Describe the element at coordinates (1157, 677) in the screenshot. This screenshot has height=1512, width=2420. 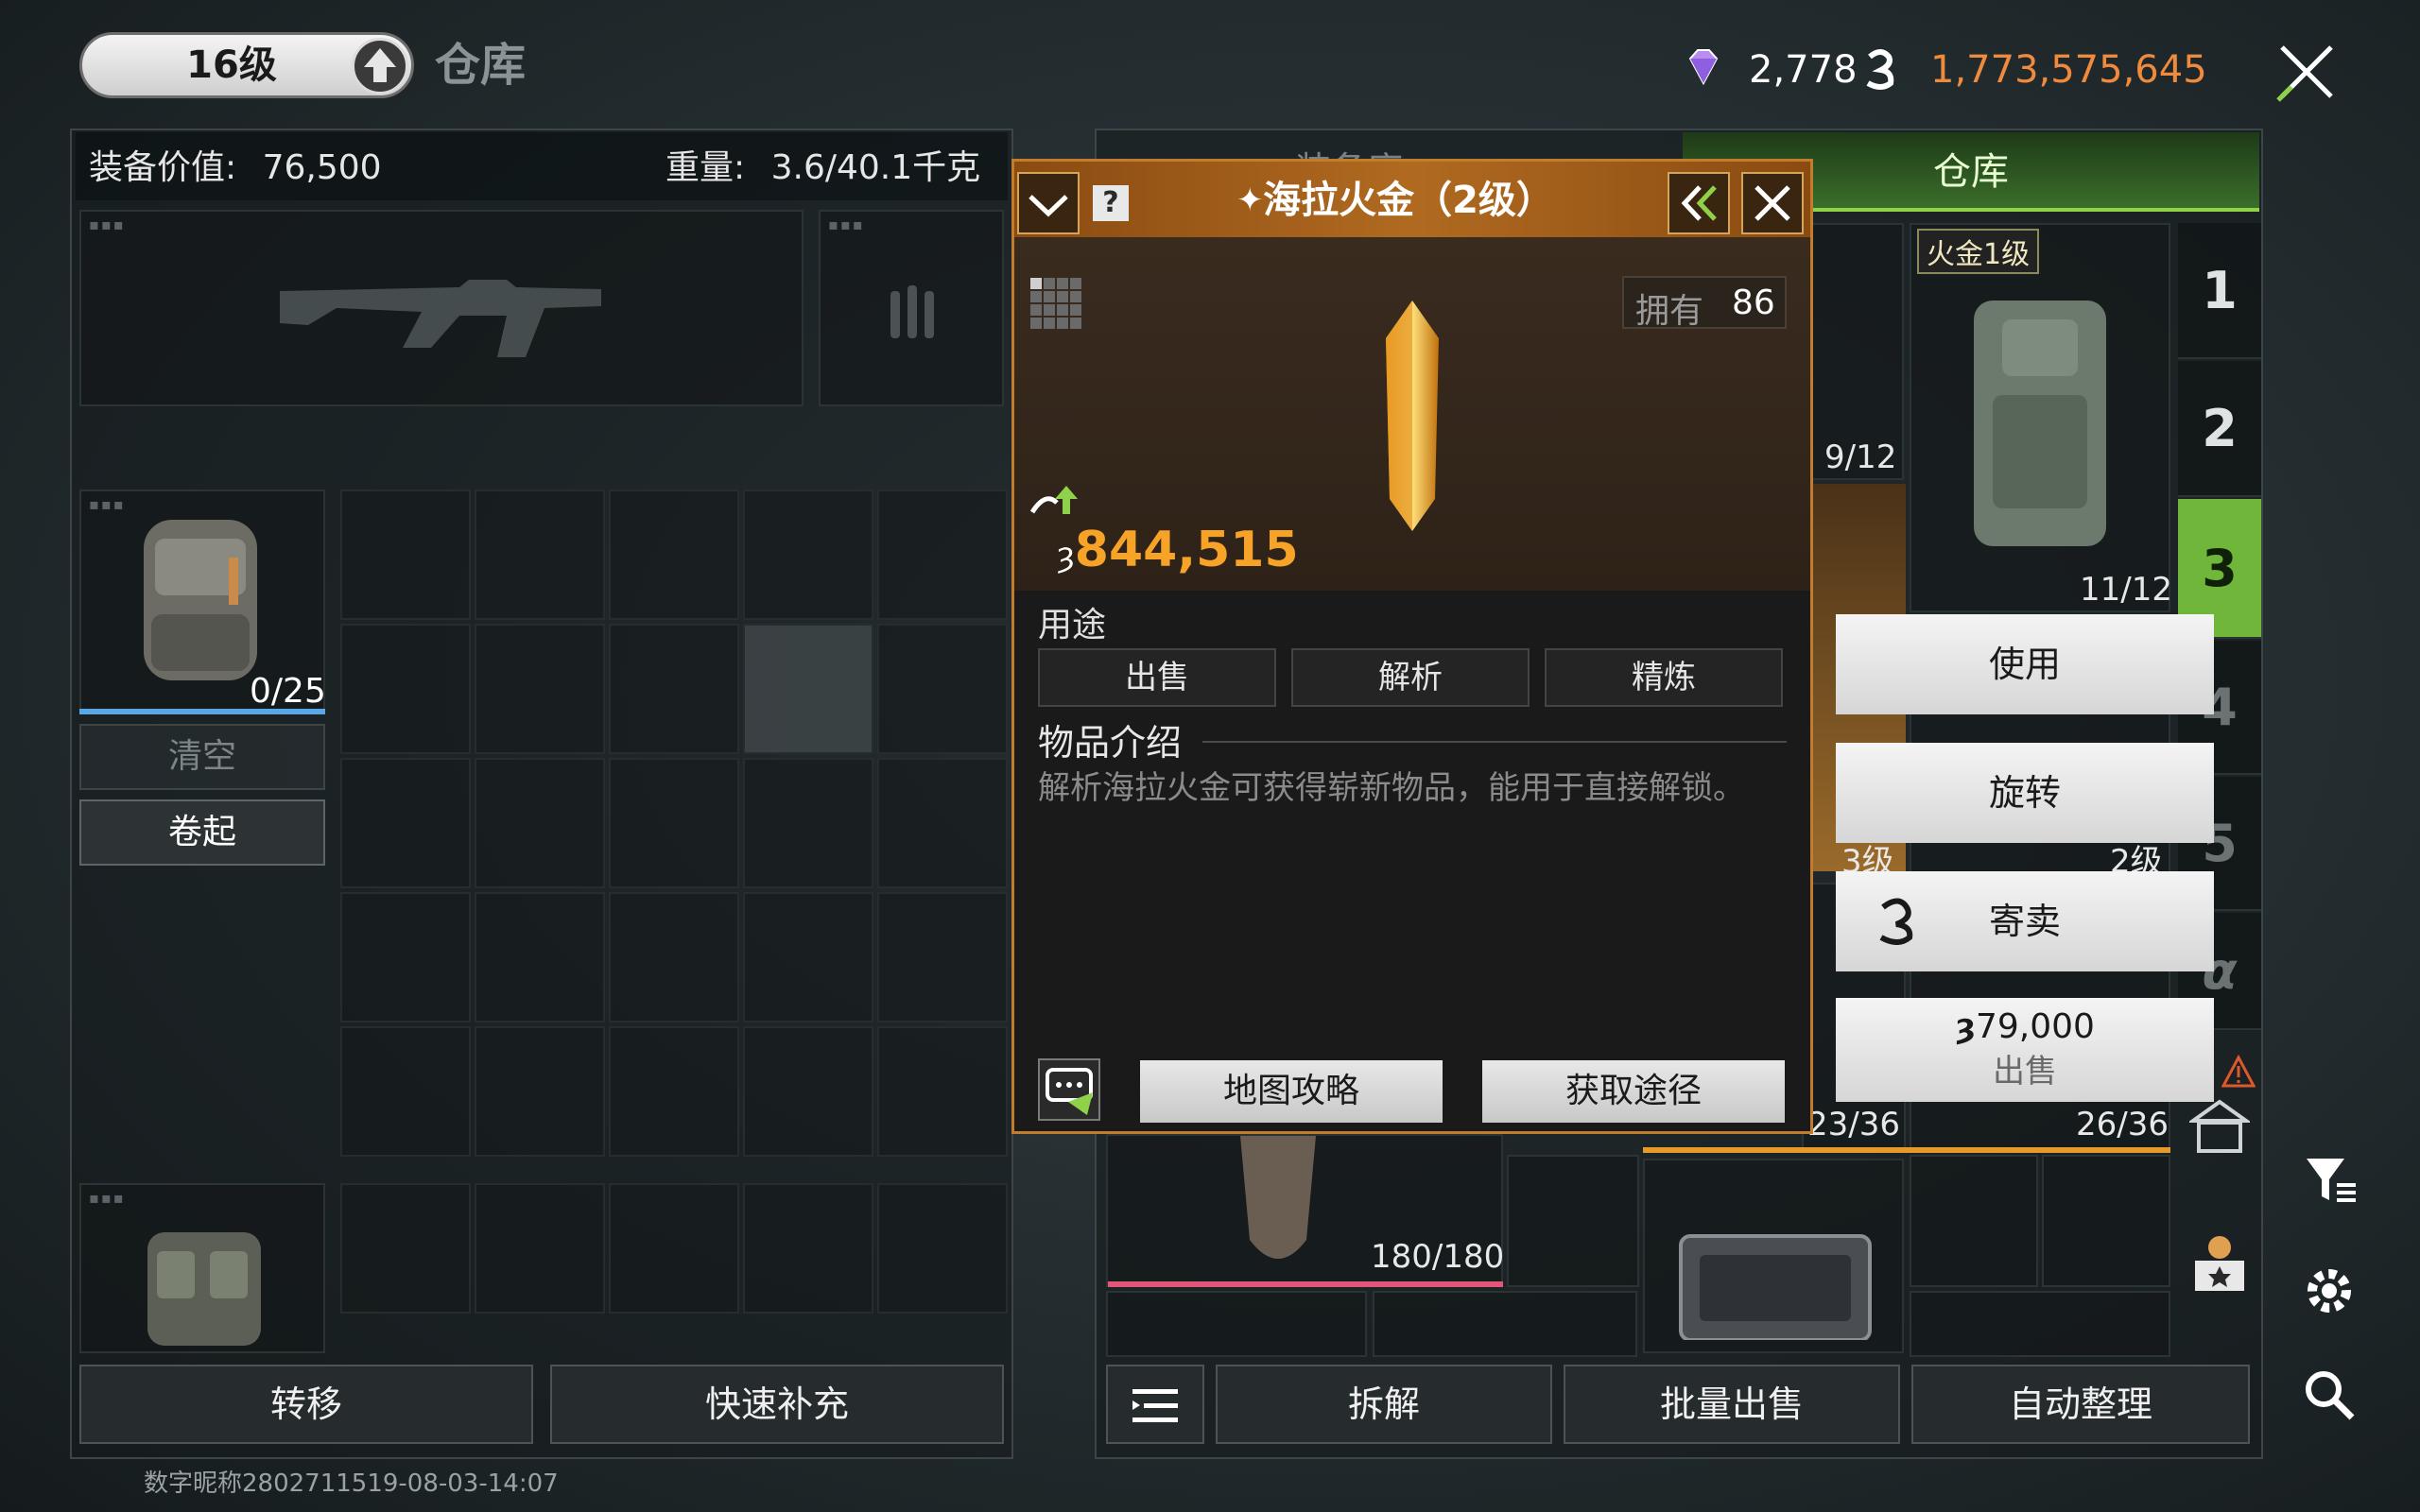
I see `usage-sell-button: 出售` at that location.